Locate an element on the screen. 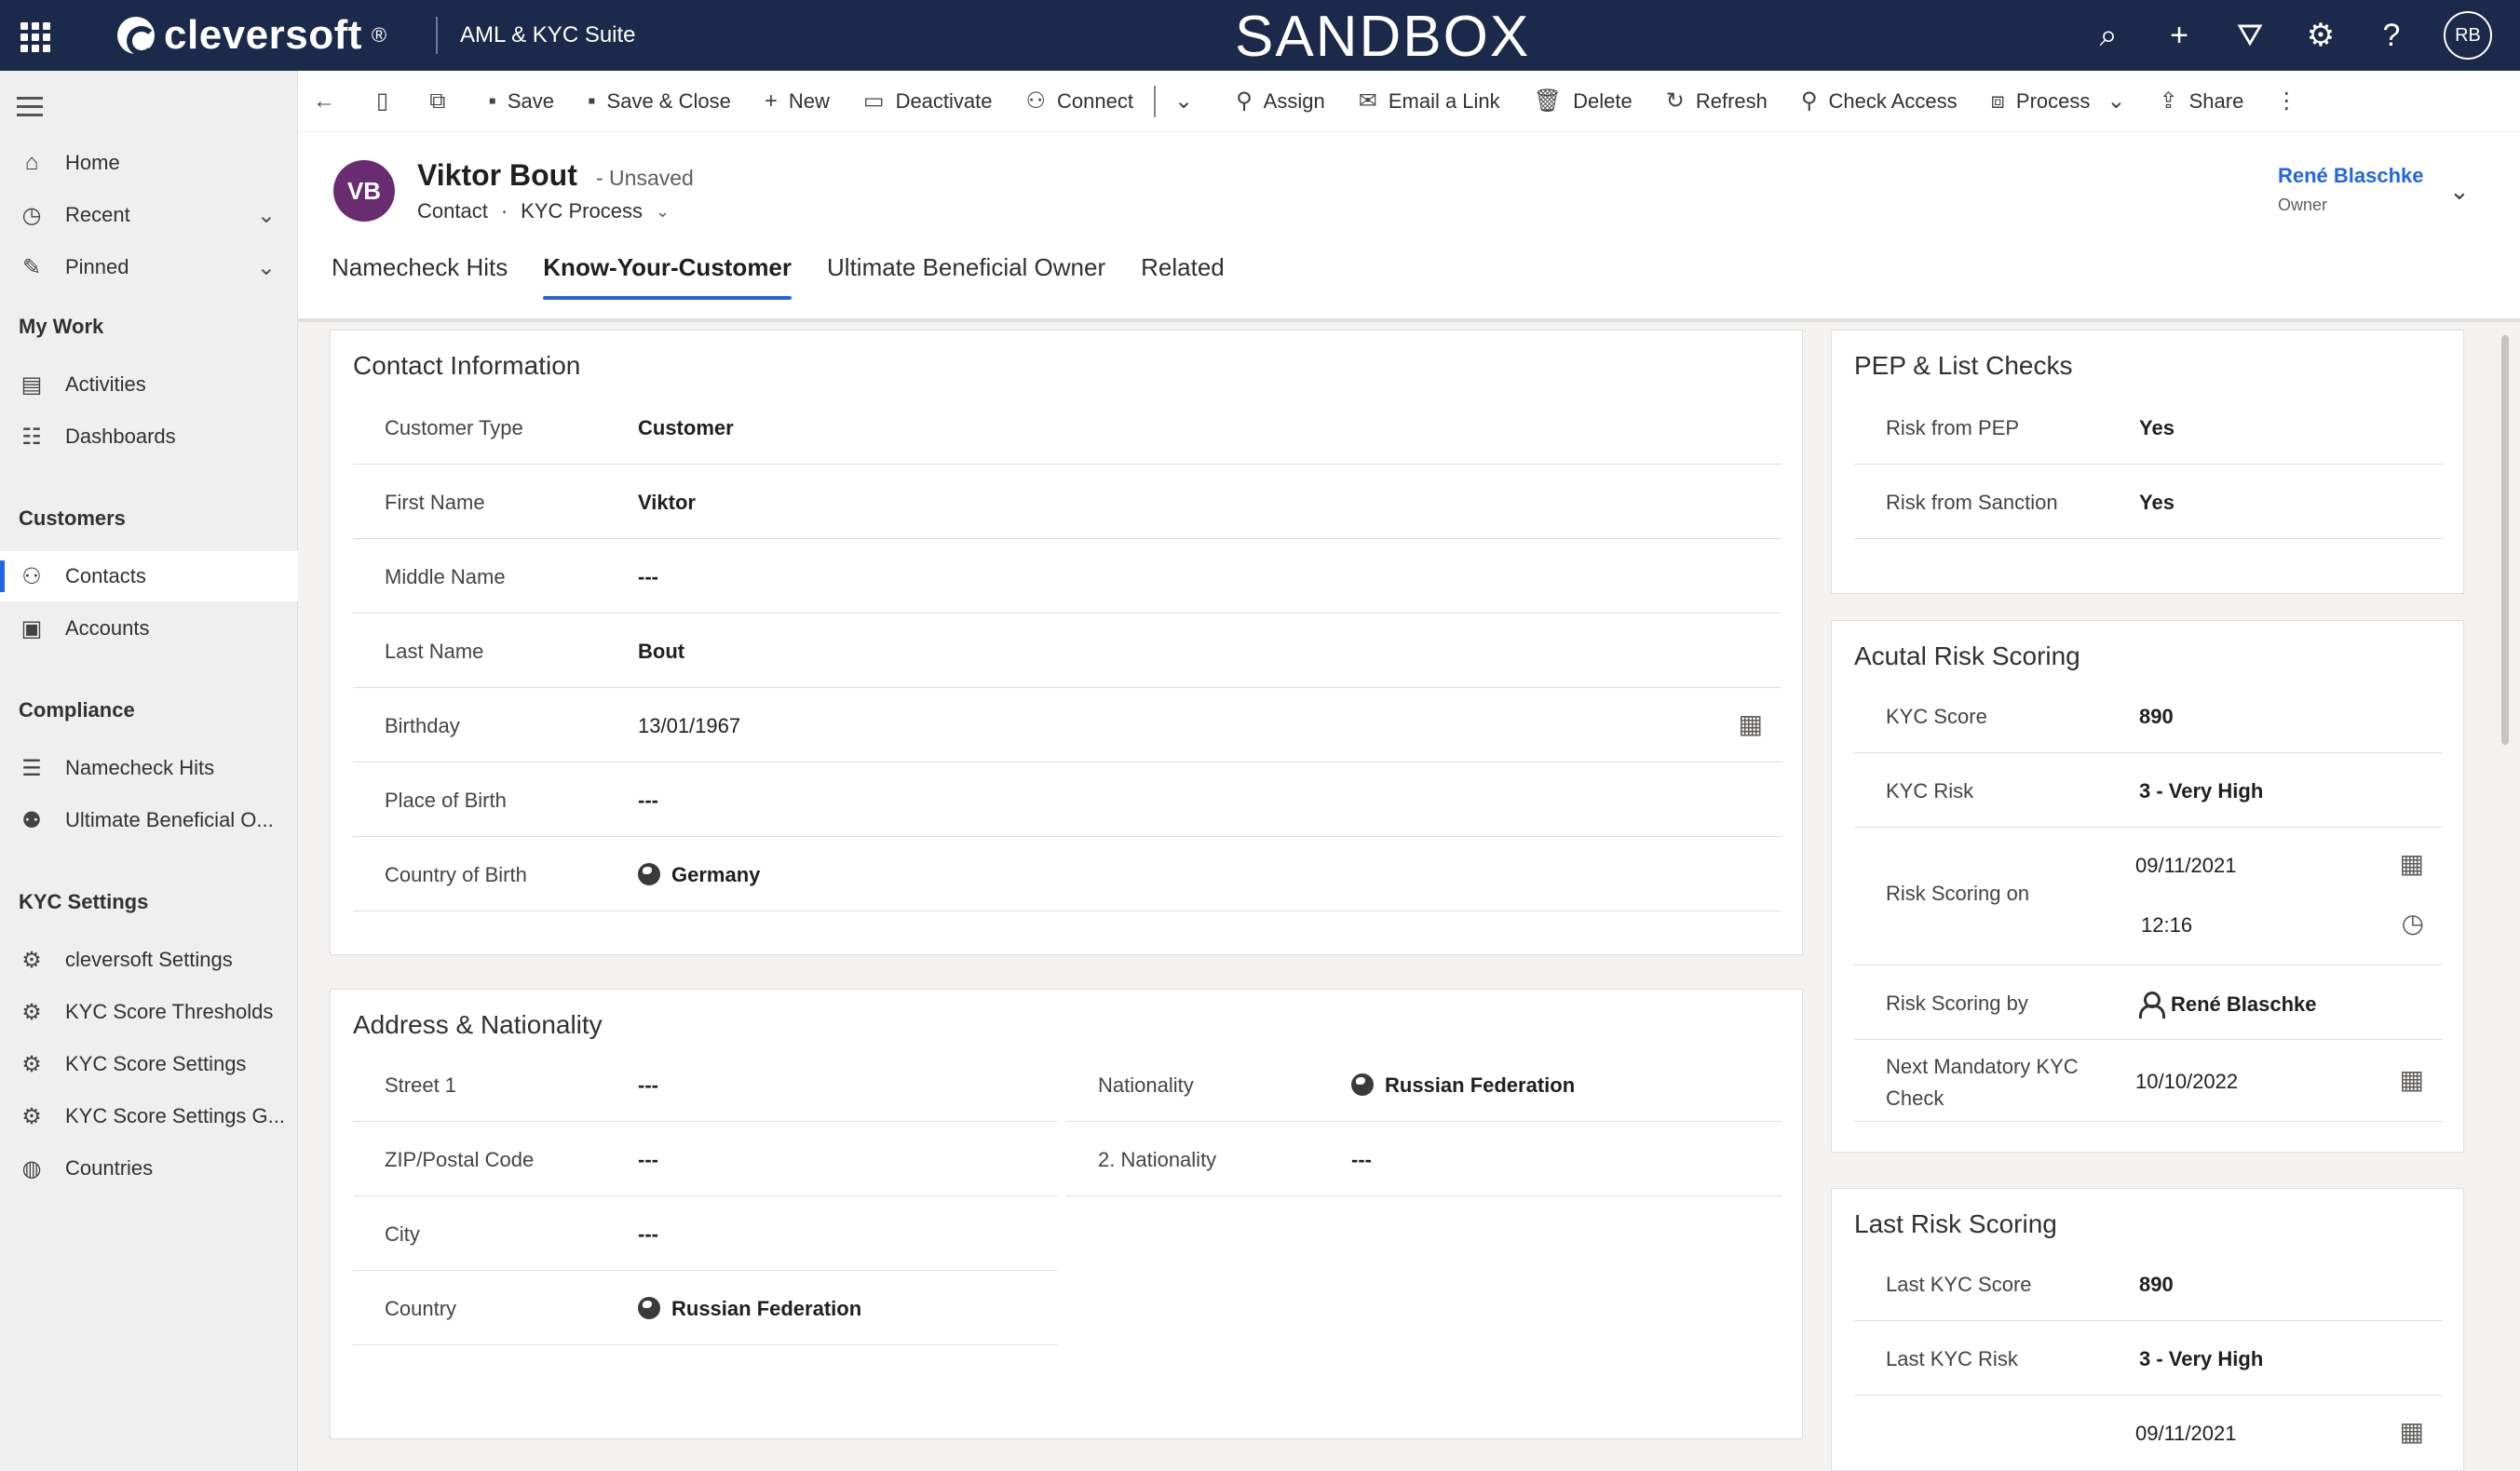 The width and height of the screenshot is (2520, 1471). nav-item-namecheck-hits: ☰ Namecheck Hits is located at coordinates (149, 768).